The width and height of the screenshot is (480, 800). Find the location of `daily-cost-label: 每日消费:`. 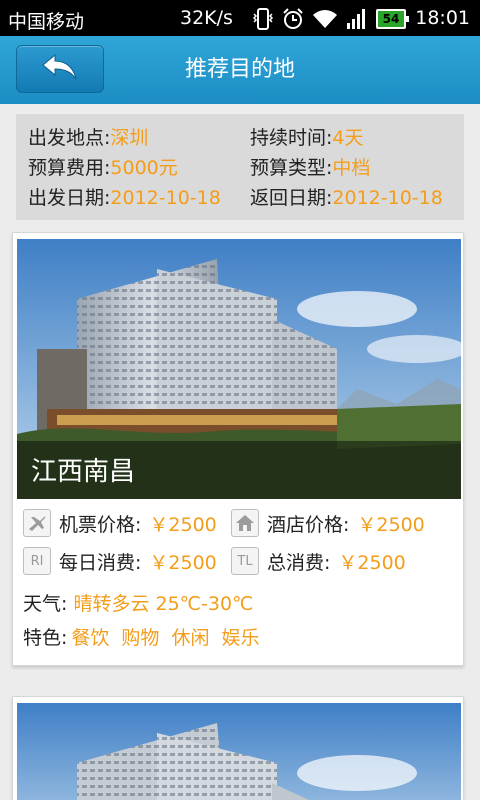

daily-cost-label: 每日消费: is located at coordinates (100, 562).